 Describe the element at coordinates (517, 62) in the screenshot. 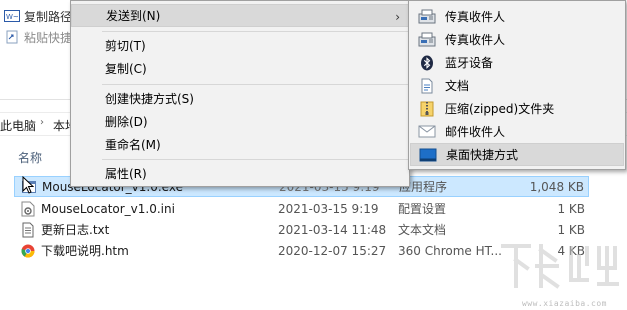

I see `send-to-bluetooth: 蓝牙设备` at that location.